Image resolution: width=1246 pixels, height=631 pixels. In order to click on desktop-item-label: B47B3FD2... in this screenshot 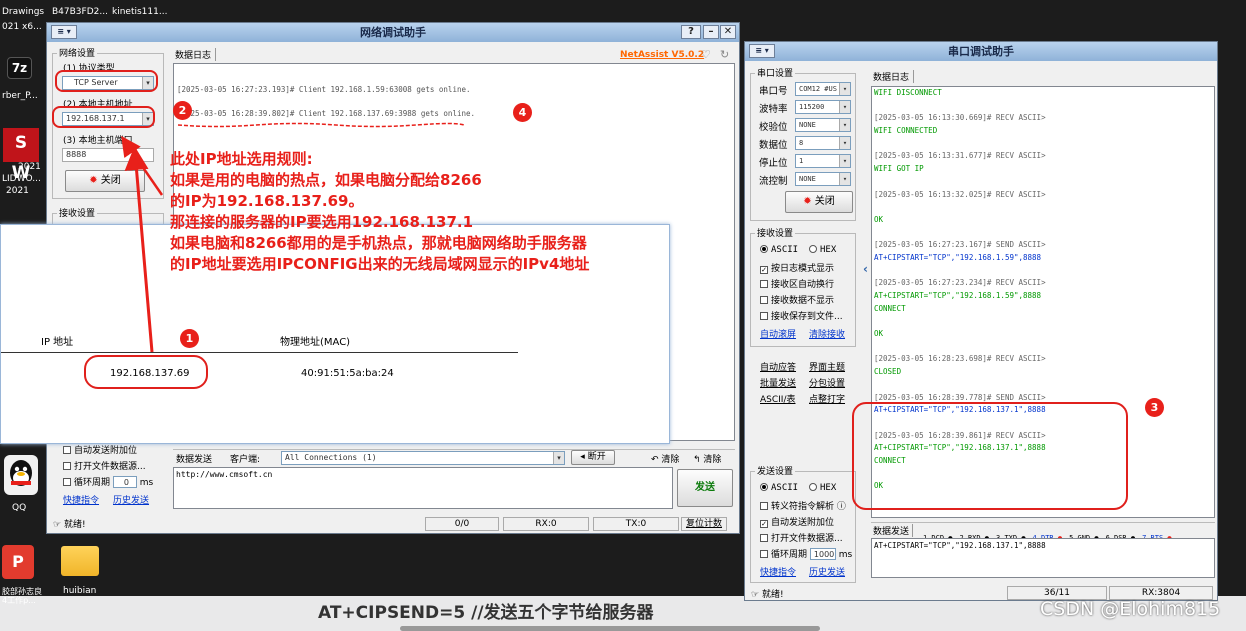, I will do `click(80, 12)`.